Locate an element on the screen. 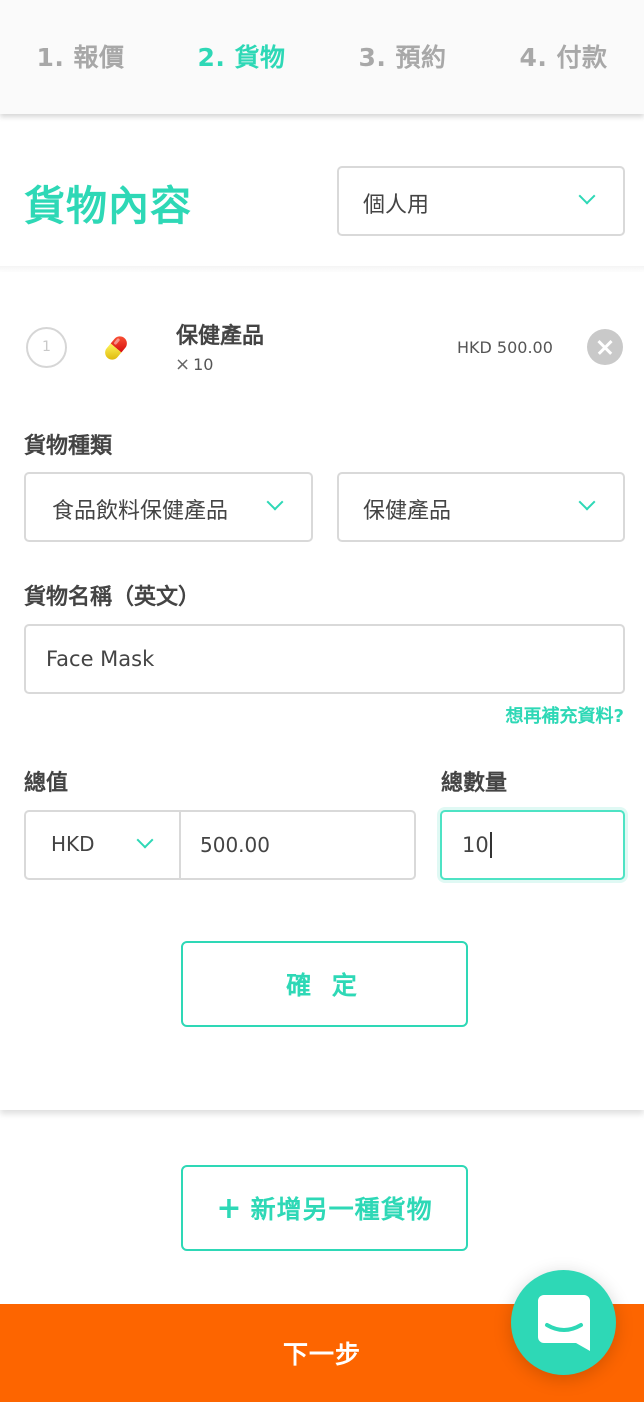 This screenshot has height=1402, width=644. remove-item-button is located at coordinates (605, 347).